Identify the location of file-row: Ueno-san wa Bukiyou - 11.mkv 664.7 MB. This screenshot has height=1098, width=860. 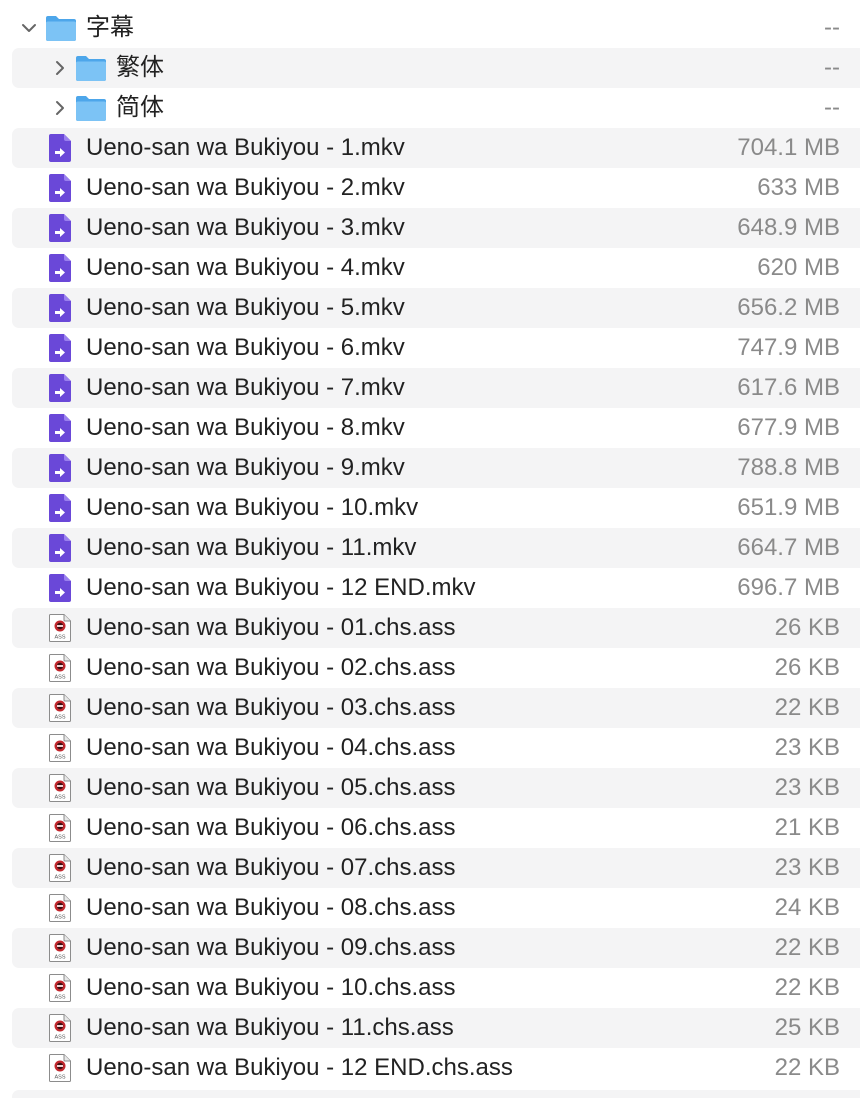
(436, 548).